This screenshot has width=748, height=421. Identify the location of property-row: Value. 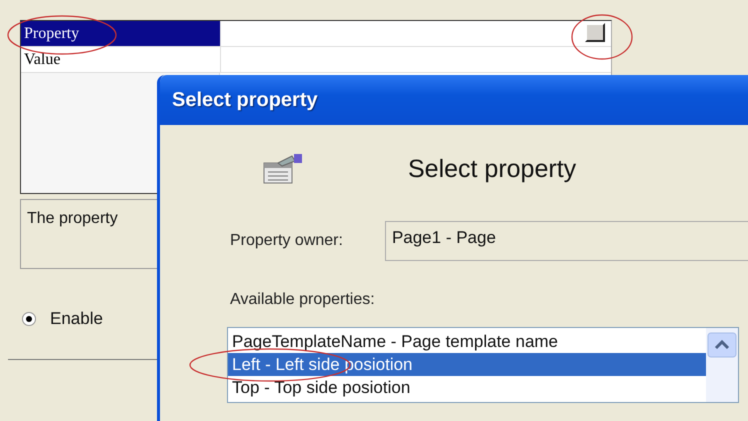
(121, 59).